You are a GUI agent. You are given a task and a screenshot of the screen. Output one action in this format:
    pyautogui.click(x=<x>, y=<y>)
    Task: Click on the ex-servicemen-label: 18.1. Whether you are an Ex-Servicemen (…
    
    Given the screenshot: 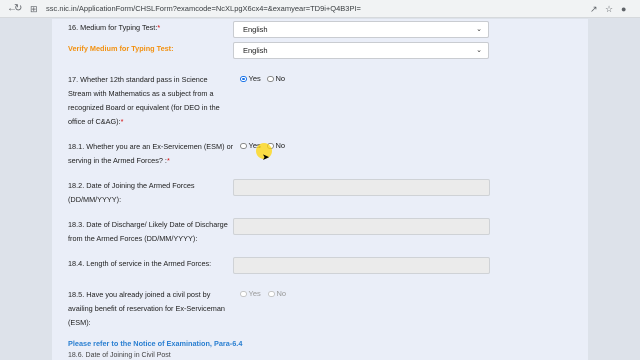 What is the action you would take?
    pyautogui.click(x=151, y=153)
    